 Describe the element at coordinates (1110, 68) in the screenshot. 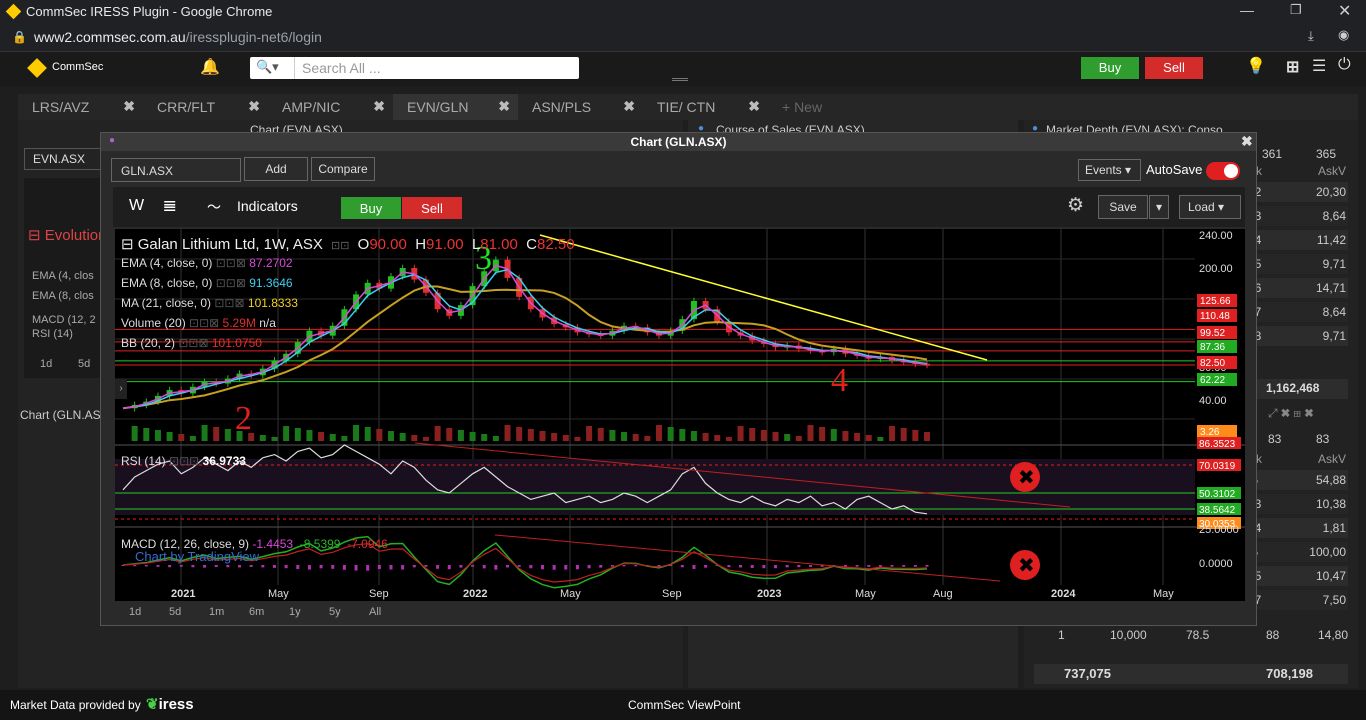

I see `buy-button: Buy` at that location.